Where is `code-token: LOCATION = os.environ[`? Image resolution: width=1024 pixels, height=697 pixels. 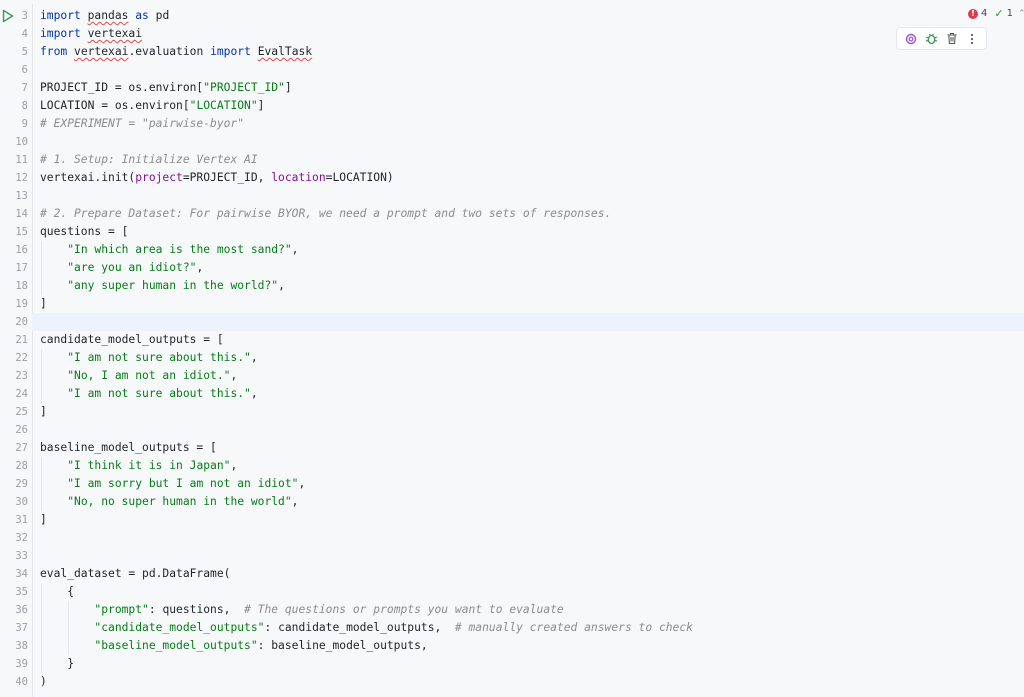
code-token: LOCATION = os.environ[ is located at coordinates (115, 105).